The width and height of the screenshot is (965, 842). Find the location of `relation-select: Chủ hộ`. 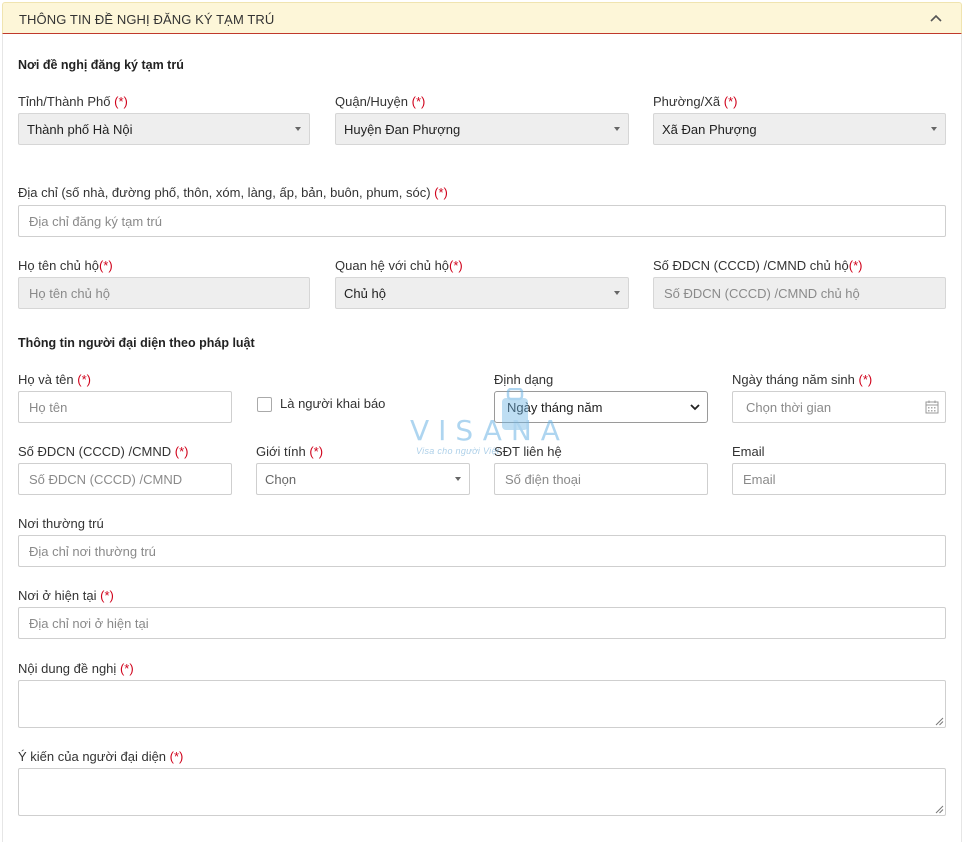

relation-select: Chủ hộ is located at coordinates (482, 293).